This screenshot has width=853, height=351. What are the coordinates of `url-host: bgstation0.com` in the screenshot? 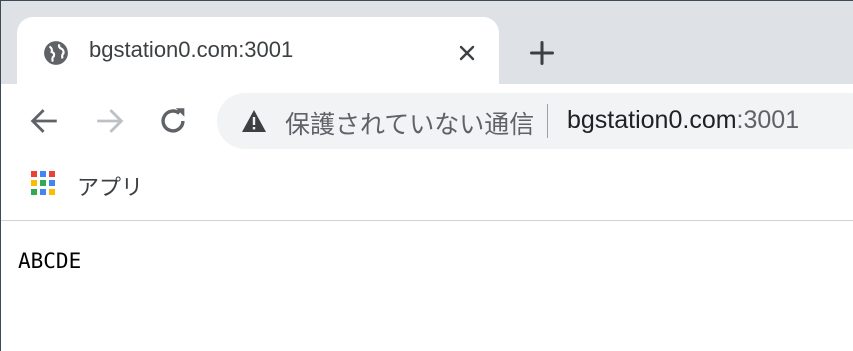 It's located at (652, 120).